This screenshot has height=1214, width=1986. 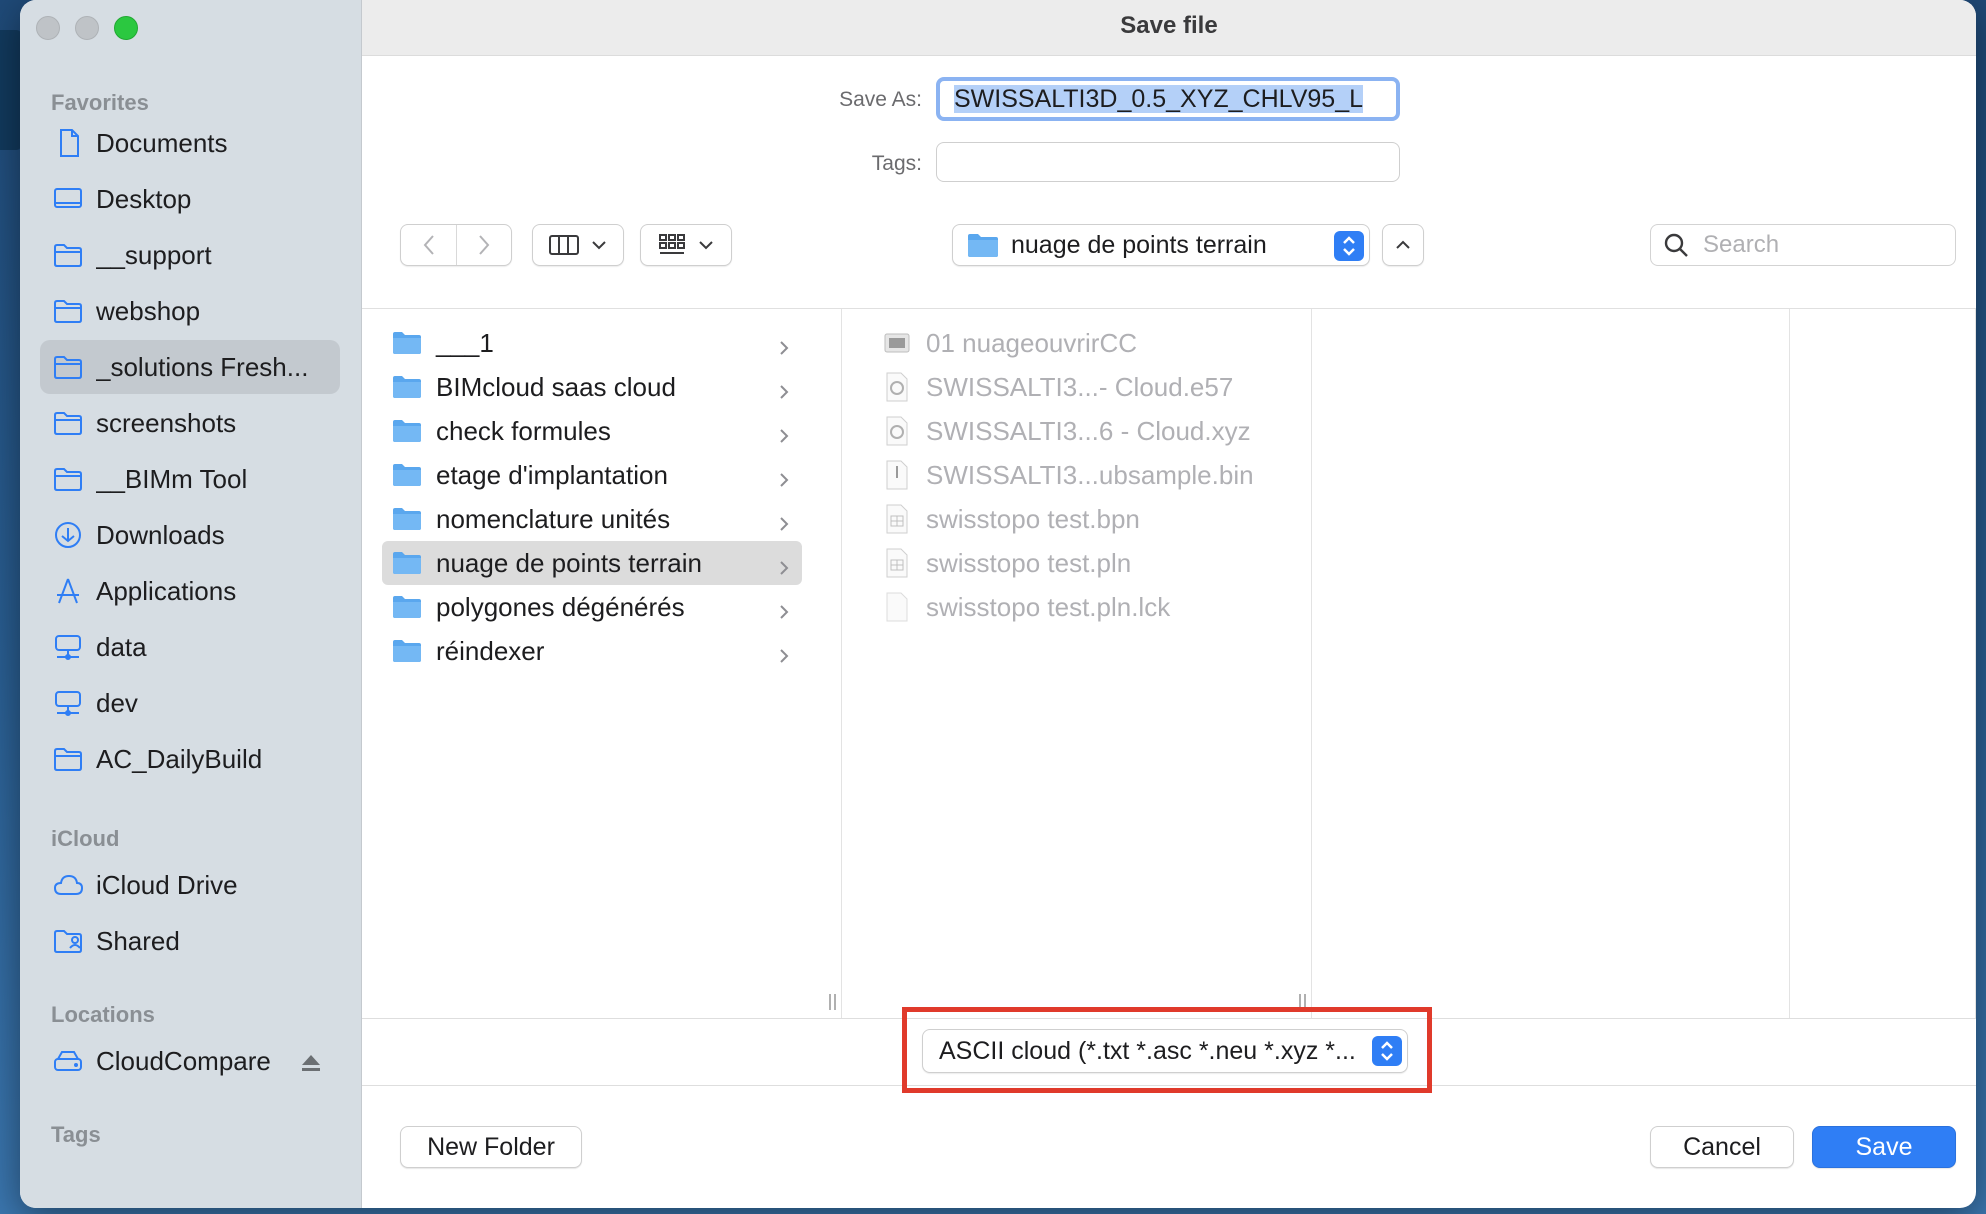 I want to click on file-name: SWISSALTI3...ubsample.bin, so click(x=1090, y=474).